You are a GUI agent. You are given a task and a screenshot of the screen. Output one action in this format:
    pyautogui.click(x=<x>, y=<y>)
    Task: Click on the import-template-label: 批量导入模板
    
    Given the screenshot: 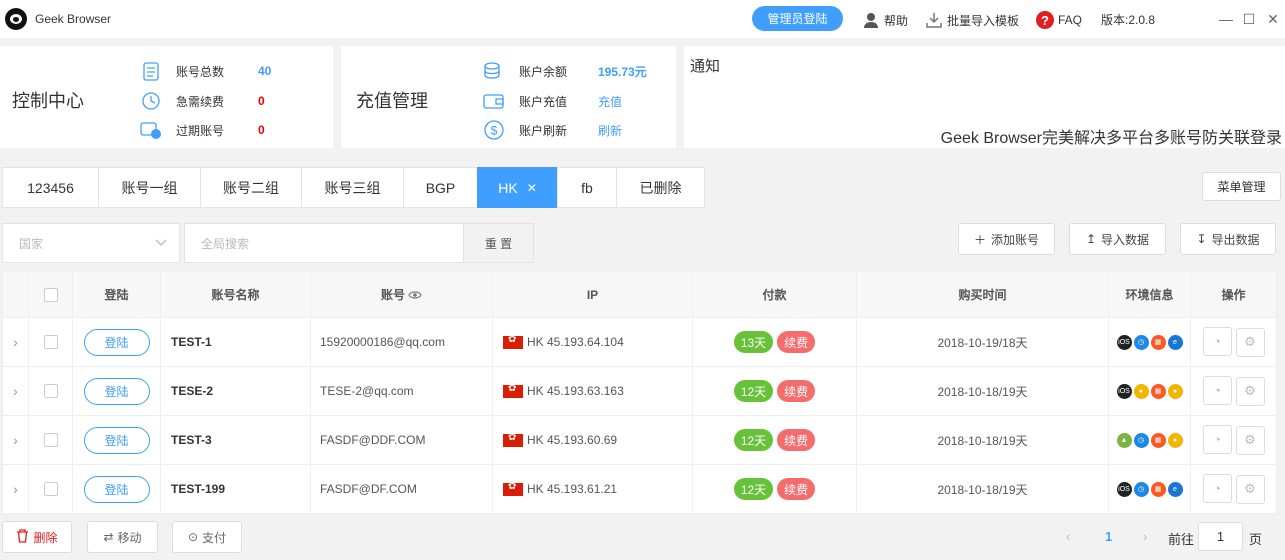 What is the action you would take?
    pyautogui.click(x=983, y=20)
    